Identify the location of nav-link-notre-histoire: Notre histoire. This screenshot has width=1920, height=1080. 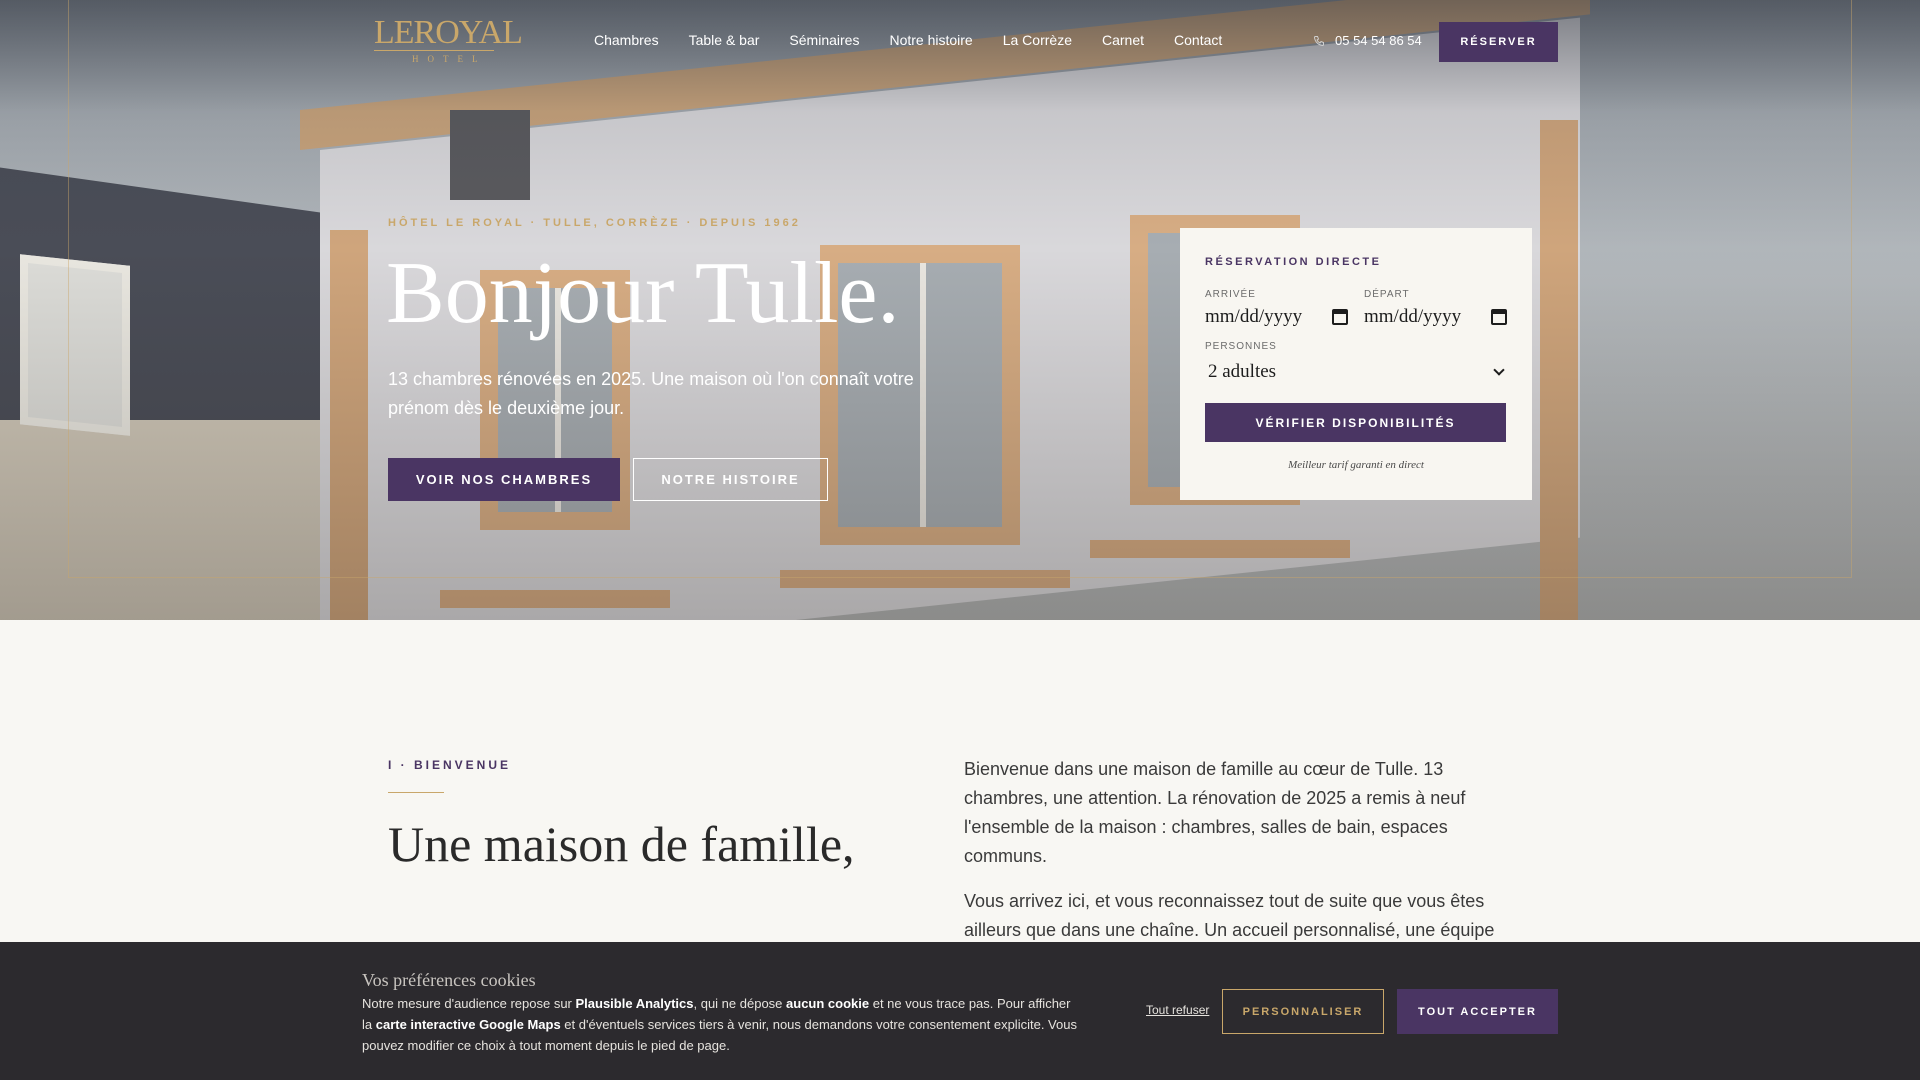
(930, 40).